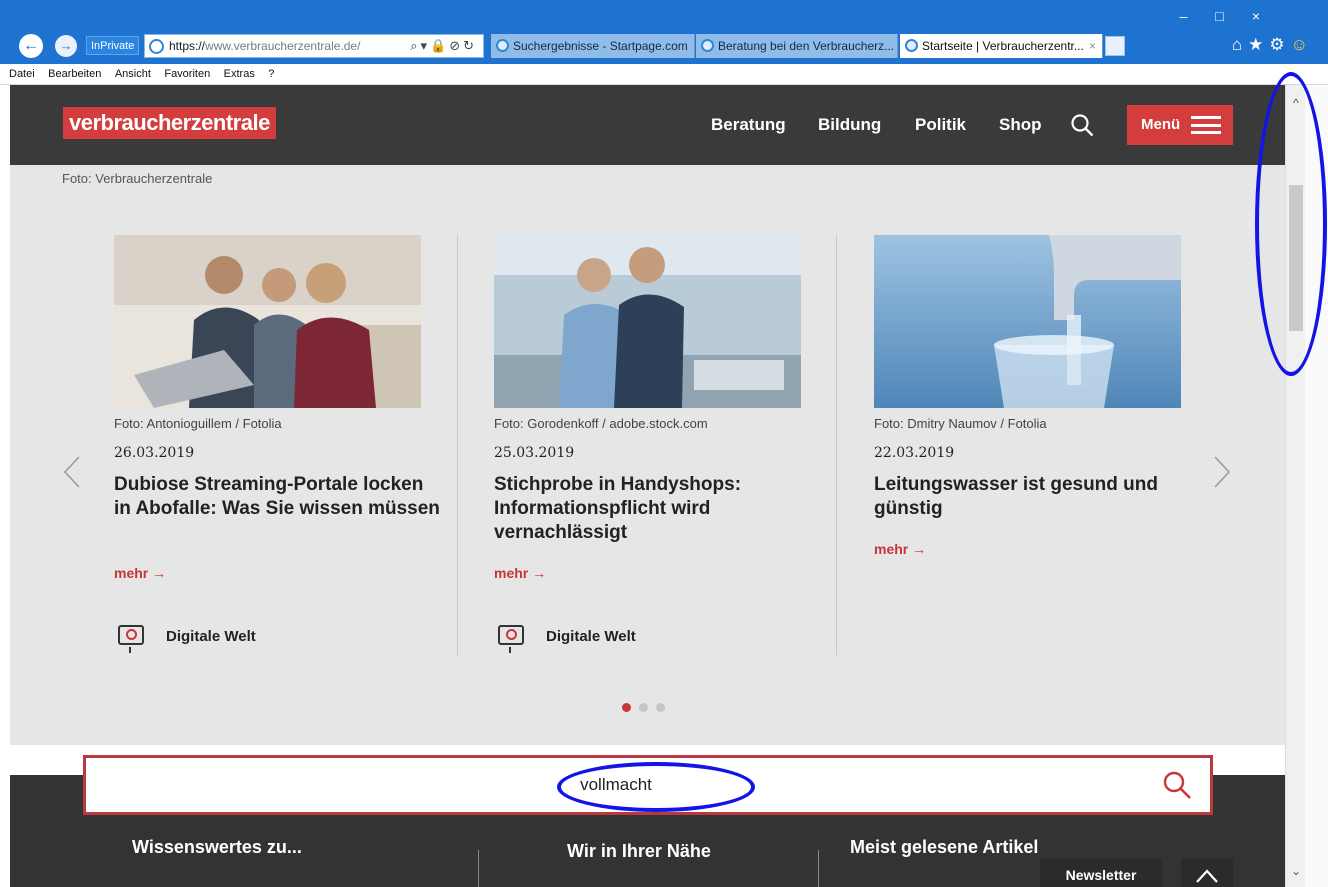  What do you see at coordinates (154, 453) in the screenshot?
I see `article-date: 26.03.2019` at bounding box center [154, 453].